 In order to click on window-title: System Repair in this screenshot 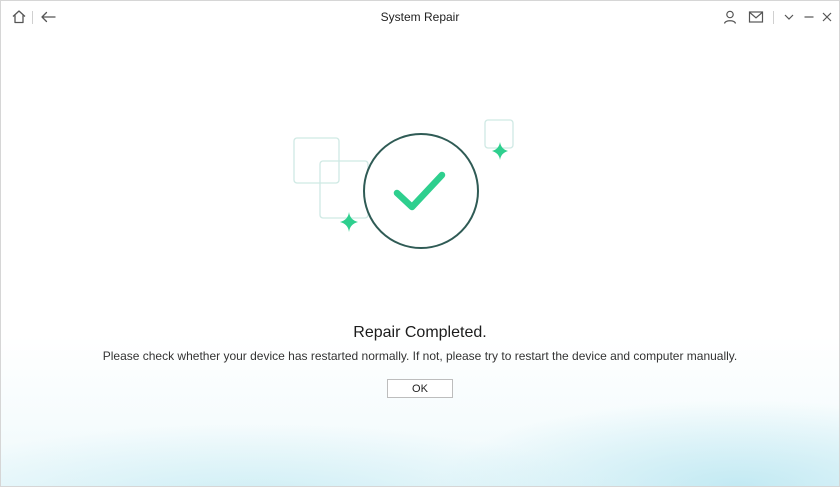, I will do `click(420, 17)`.